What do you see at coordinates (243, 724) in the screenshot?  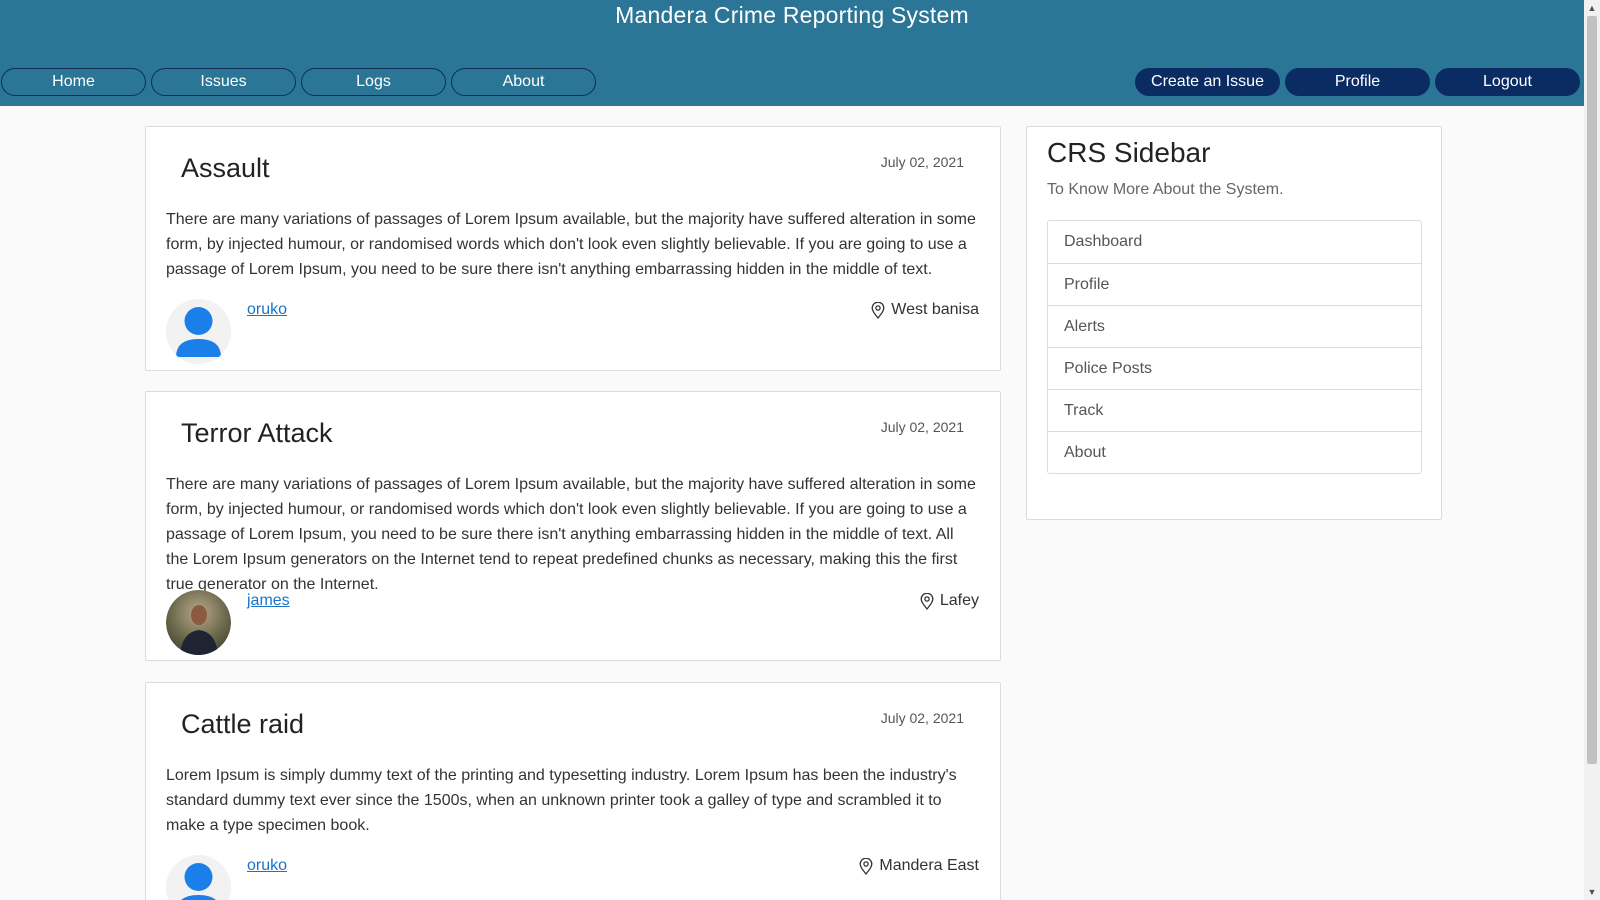 I see `post-title: Cattle raid` at bounding box center [243, 724].